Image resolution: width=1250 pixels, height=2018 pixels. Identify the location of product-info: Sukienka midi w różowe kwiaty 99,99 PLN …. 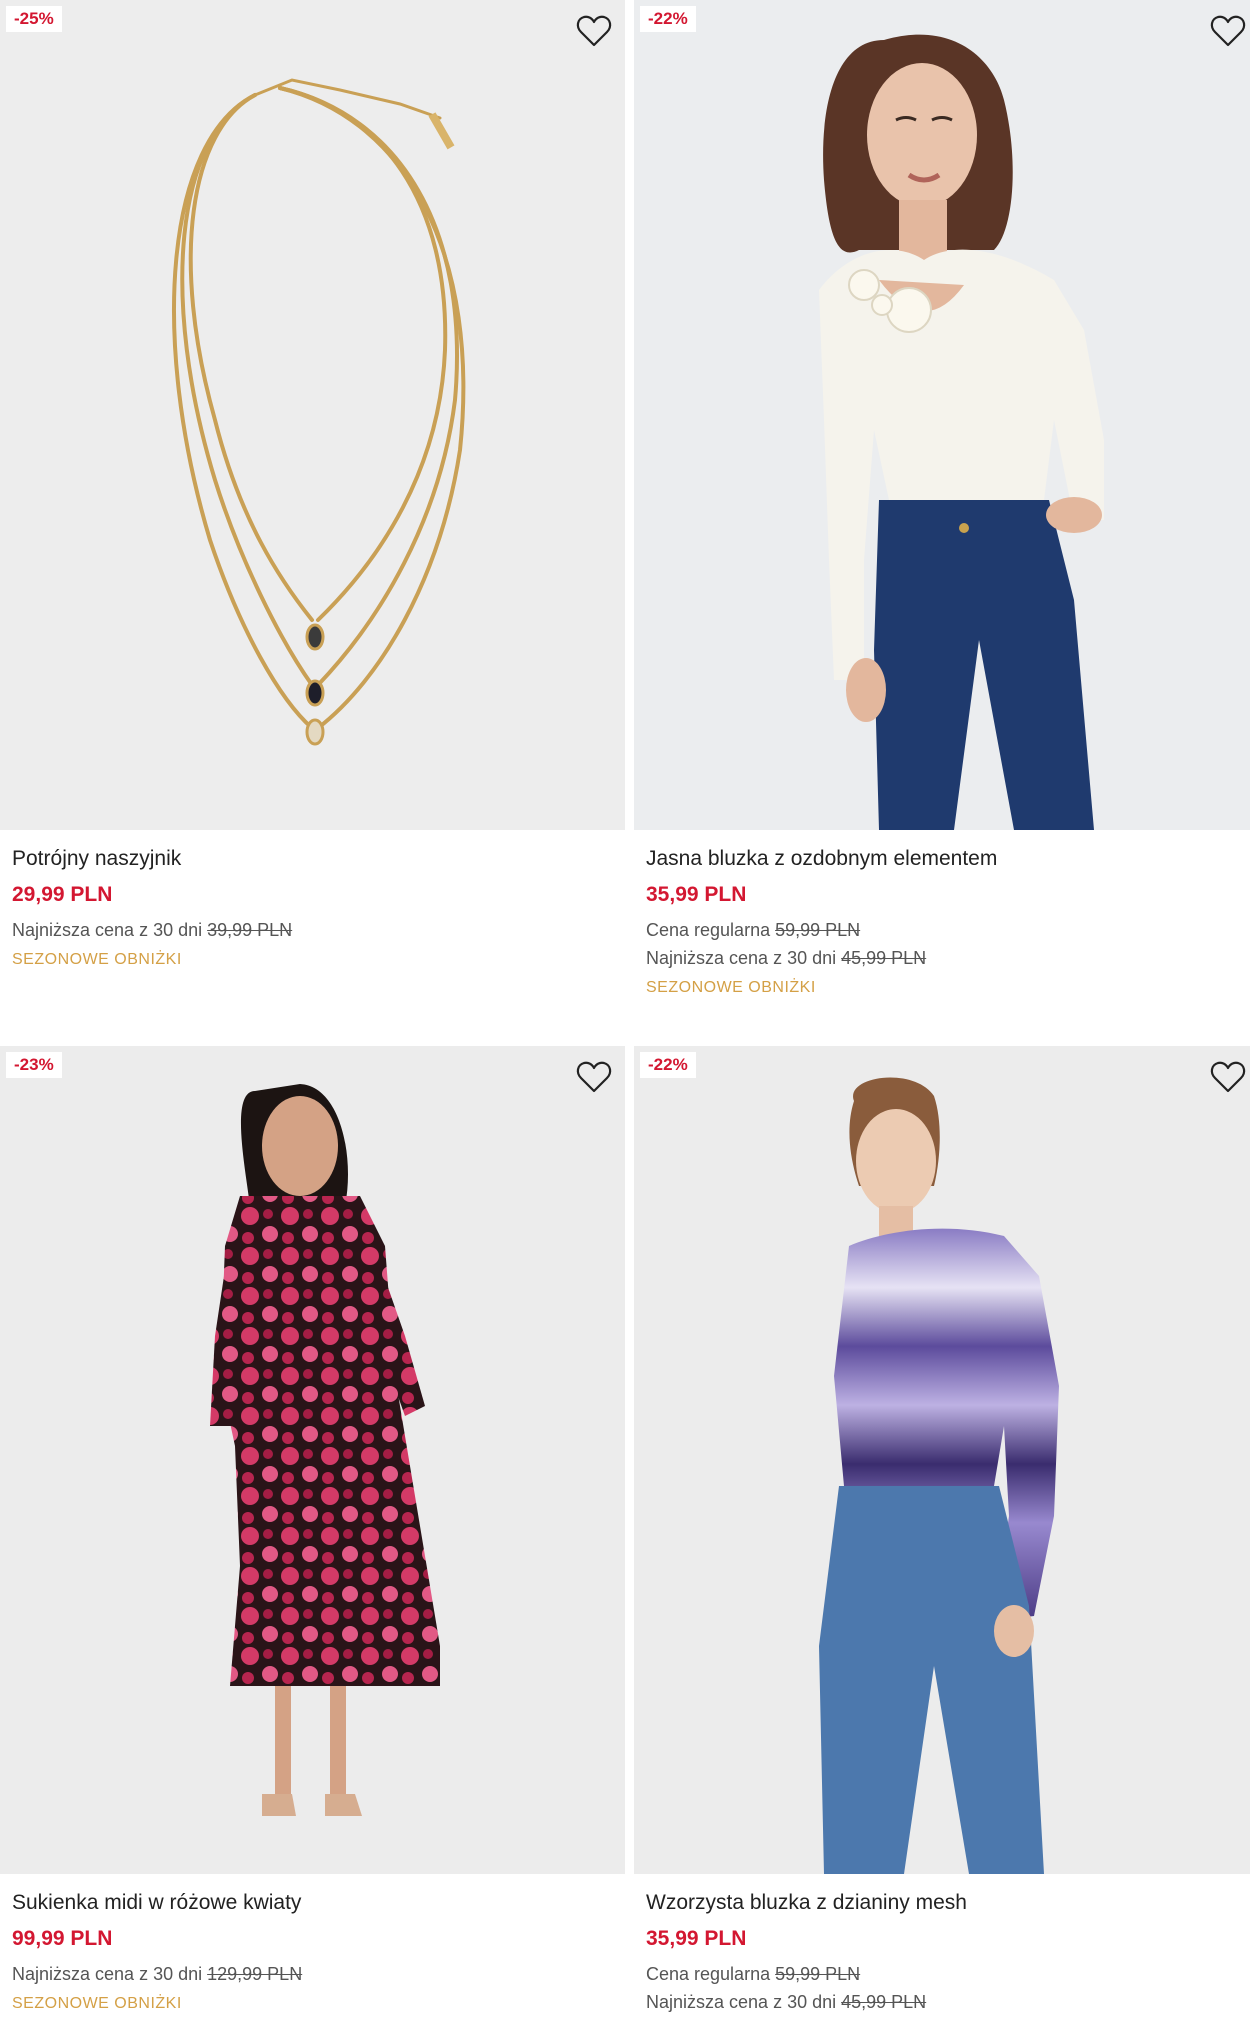
(312, 1946).